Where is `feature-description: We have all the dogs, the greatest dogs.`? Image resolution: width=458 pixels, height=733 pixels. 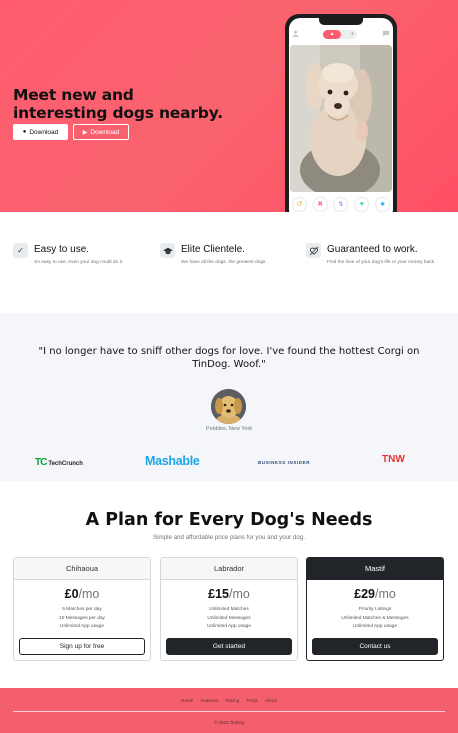 feature-description: We have all the dogs, the greatest dogs. is located at coordinates (224, 262).